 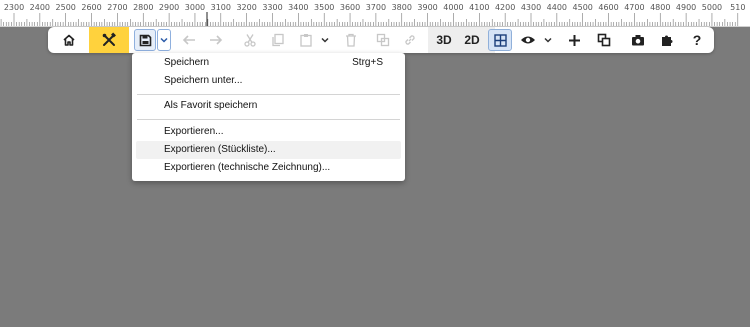 I want to click on ruler-label: 4100, so click(x=479, y=7).